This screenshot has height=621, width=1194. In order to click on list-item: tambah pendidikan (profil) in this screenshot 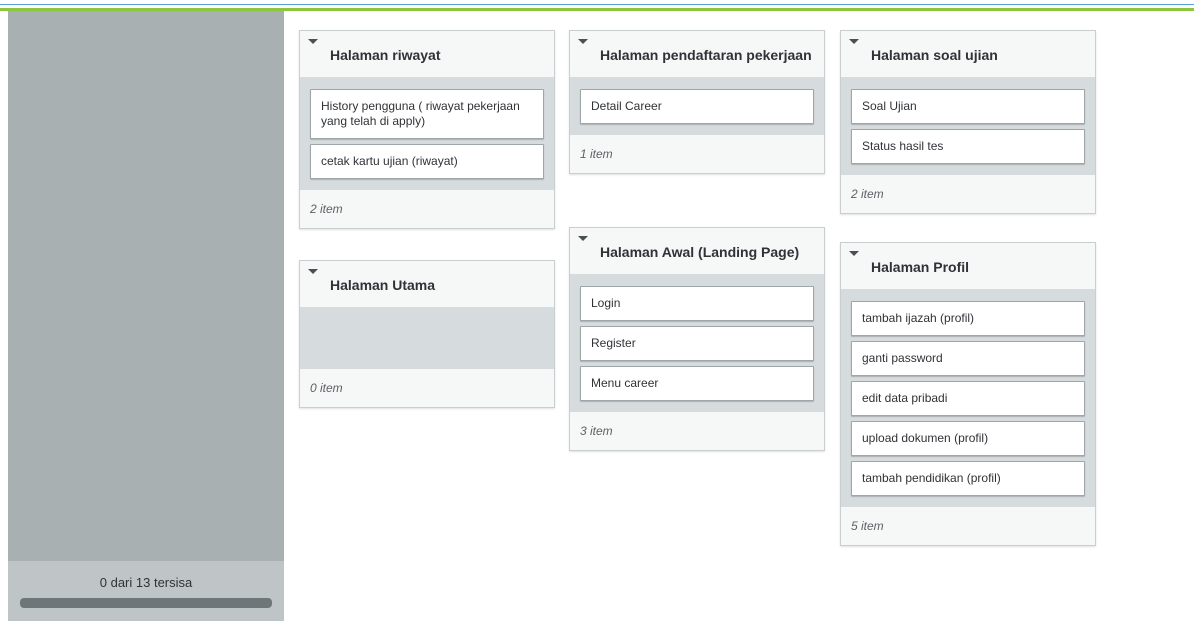, I will do `click(968, 478)`.